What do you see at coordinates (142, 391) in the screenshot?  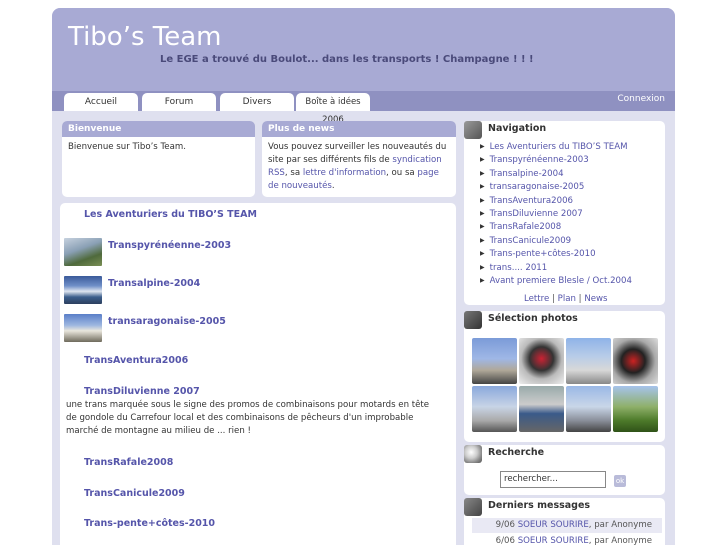 I see `chapter-transdiluvienne: TransDiluvienne 2007` at bounding box center [142, 391].